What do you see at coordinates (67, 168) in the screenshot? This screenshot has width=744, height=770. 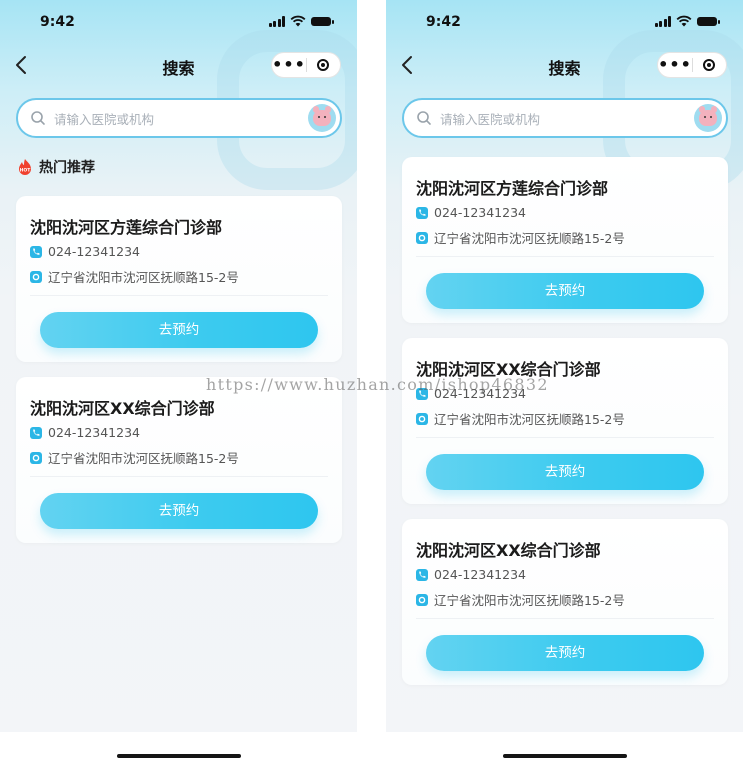 I see `hot-recommend-label: 热门推荐` at bounding box center [67, 168].